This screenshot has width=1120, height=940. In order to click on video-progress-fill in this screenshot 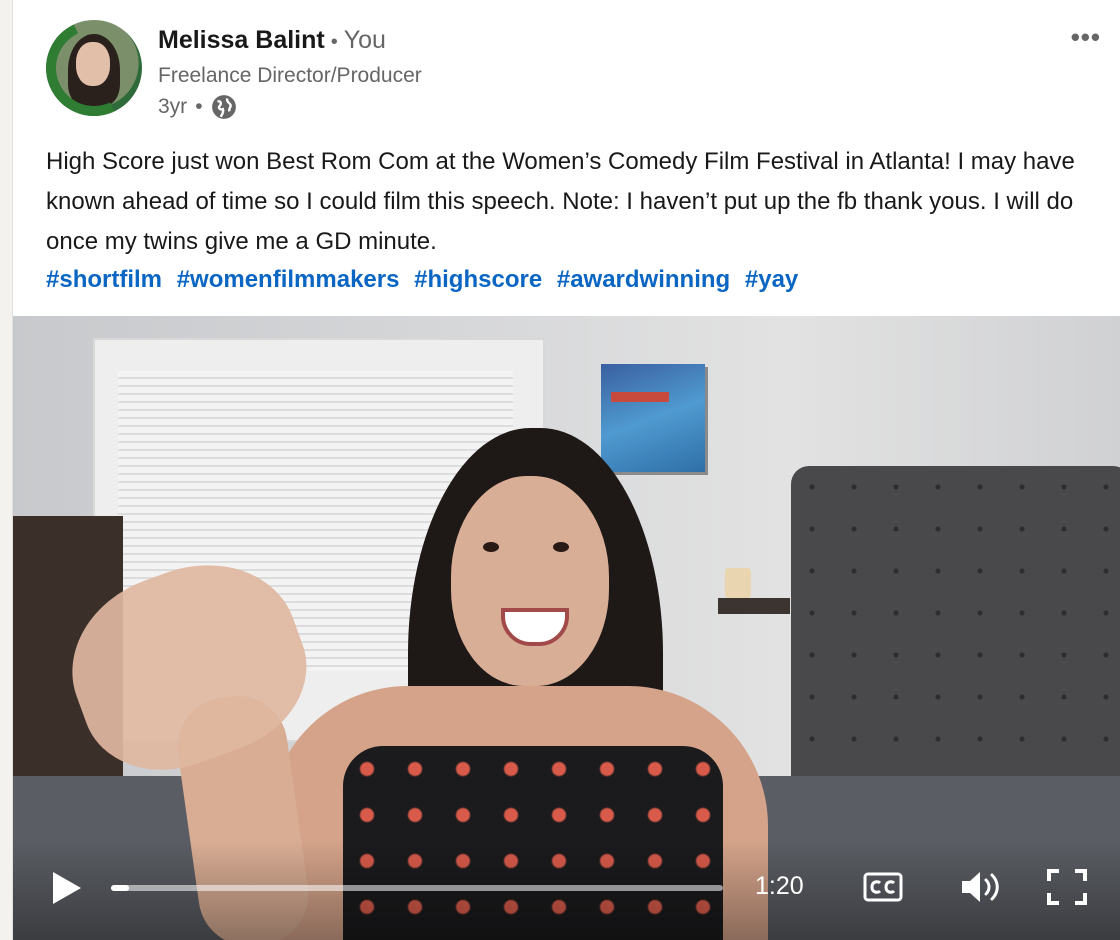, I will do `click(120, 888)`.